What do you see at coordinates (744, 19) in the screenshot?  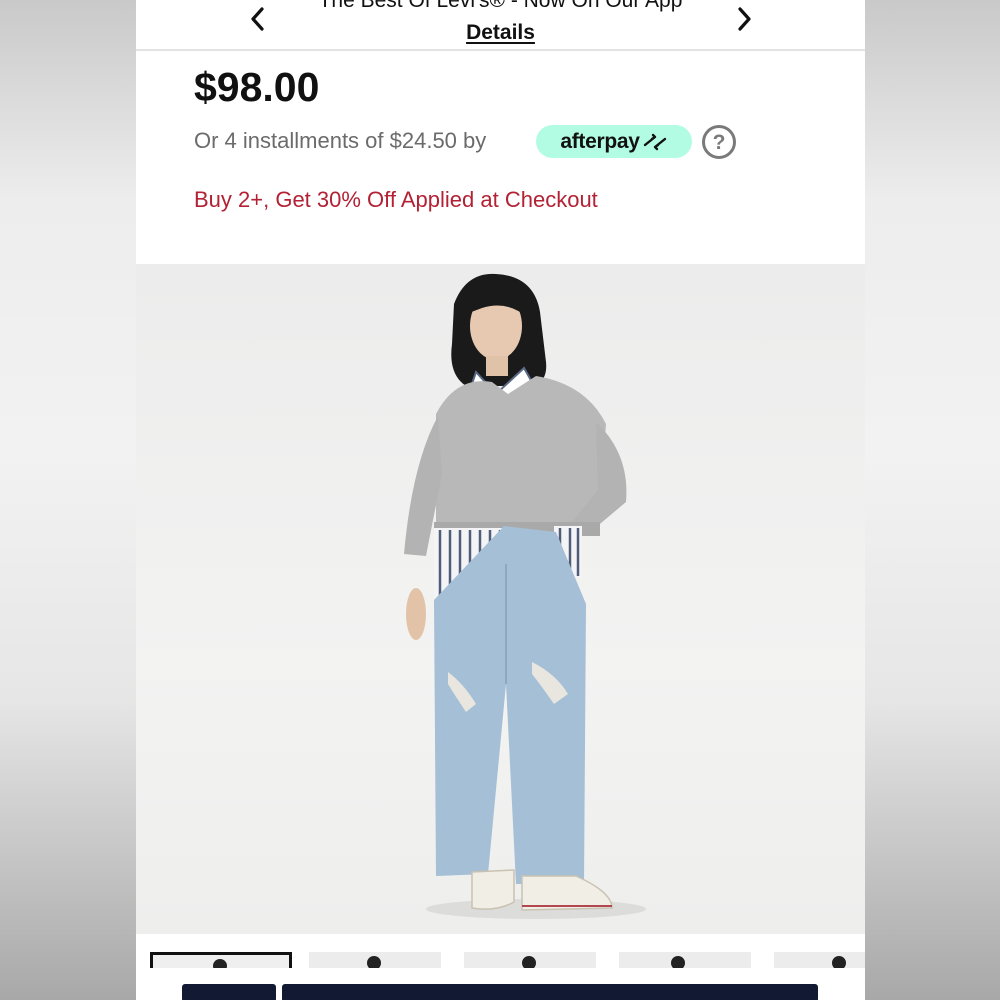 I see `chevron-right-icon` at bounding box center [744, 19].